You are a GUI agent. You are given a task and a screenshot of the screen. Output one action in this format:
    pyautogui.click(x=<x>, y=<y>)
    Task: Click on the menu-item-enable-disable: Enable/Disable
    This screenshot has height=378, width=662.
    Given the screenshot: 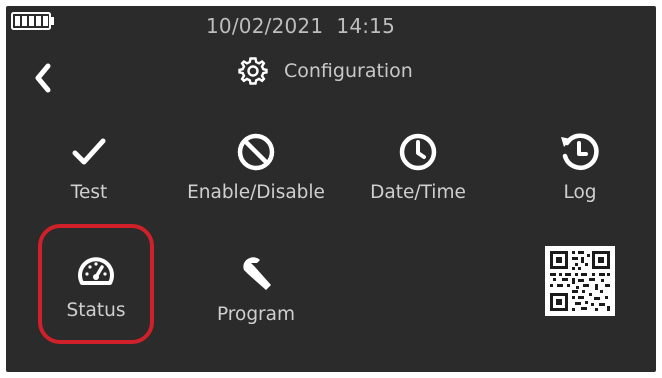 What is the action you would take?
    pyautogui.click(x=256, y=167)
    